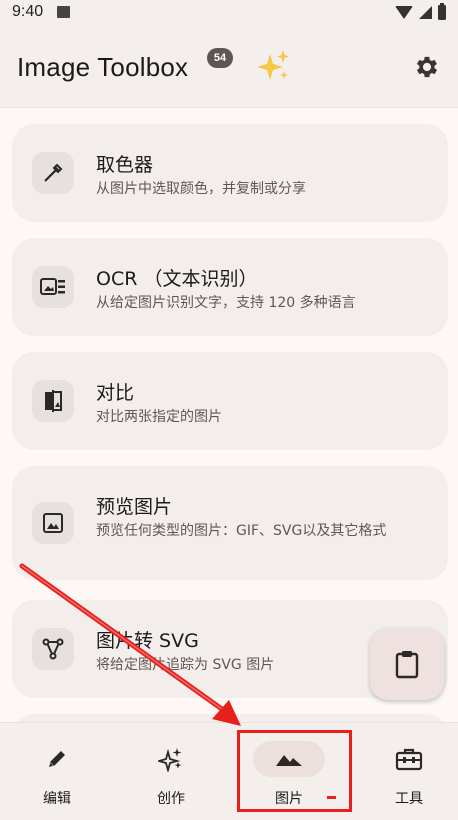  What do you see at coordinates (409, 759) in the screenshot?
I see `toolbox-icon` at bounding box center [409, 759].